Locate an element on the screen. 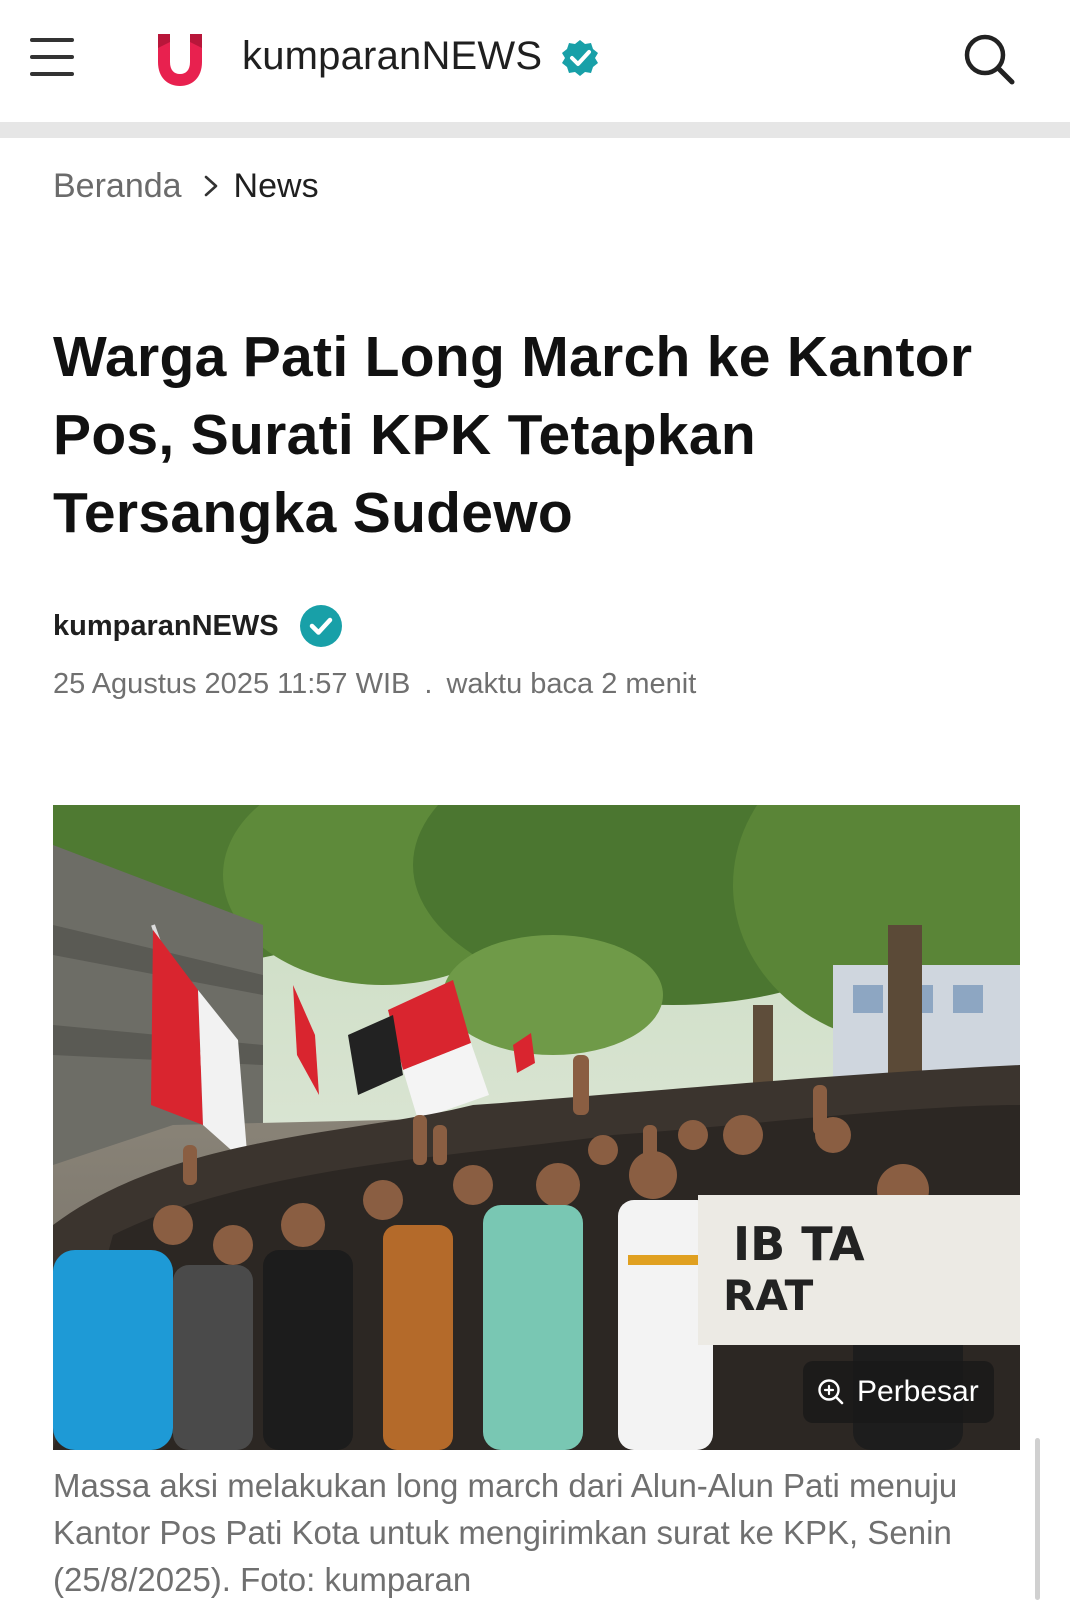 The image size is (1070, 1600). header-divider is located at coordinates (535, 130).